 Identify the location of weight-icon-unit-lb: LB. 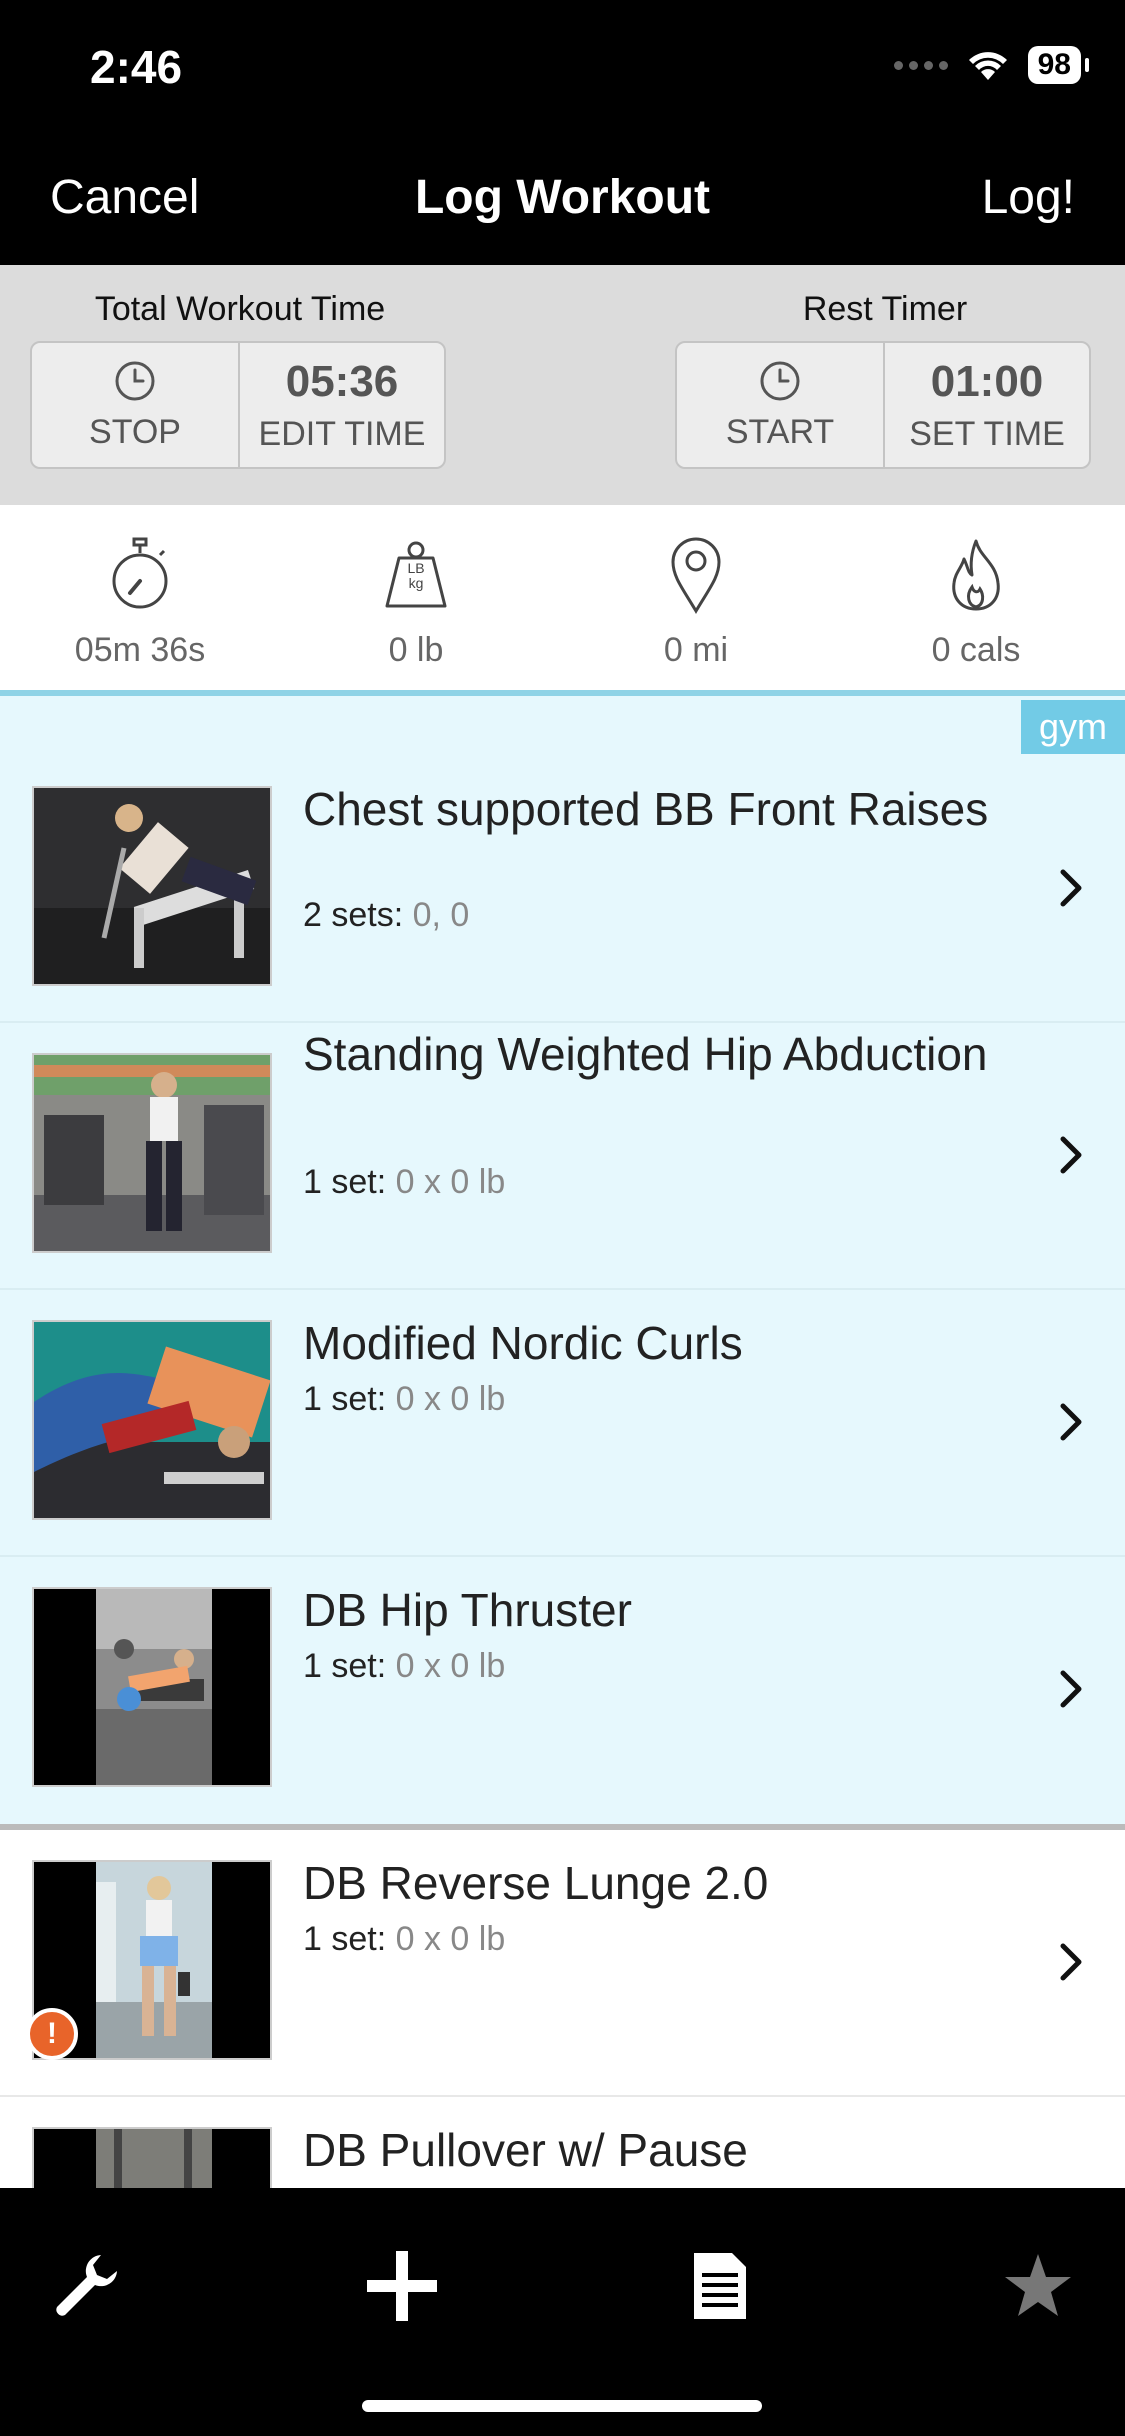
(416, 568).